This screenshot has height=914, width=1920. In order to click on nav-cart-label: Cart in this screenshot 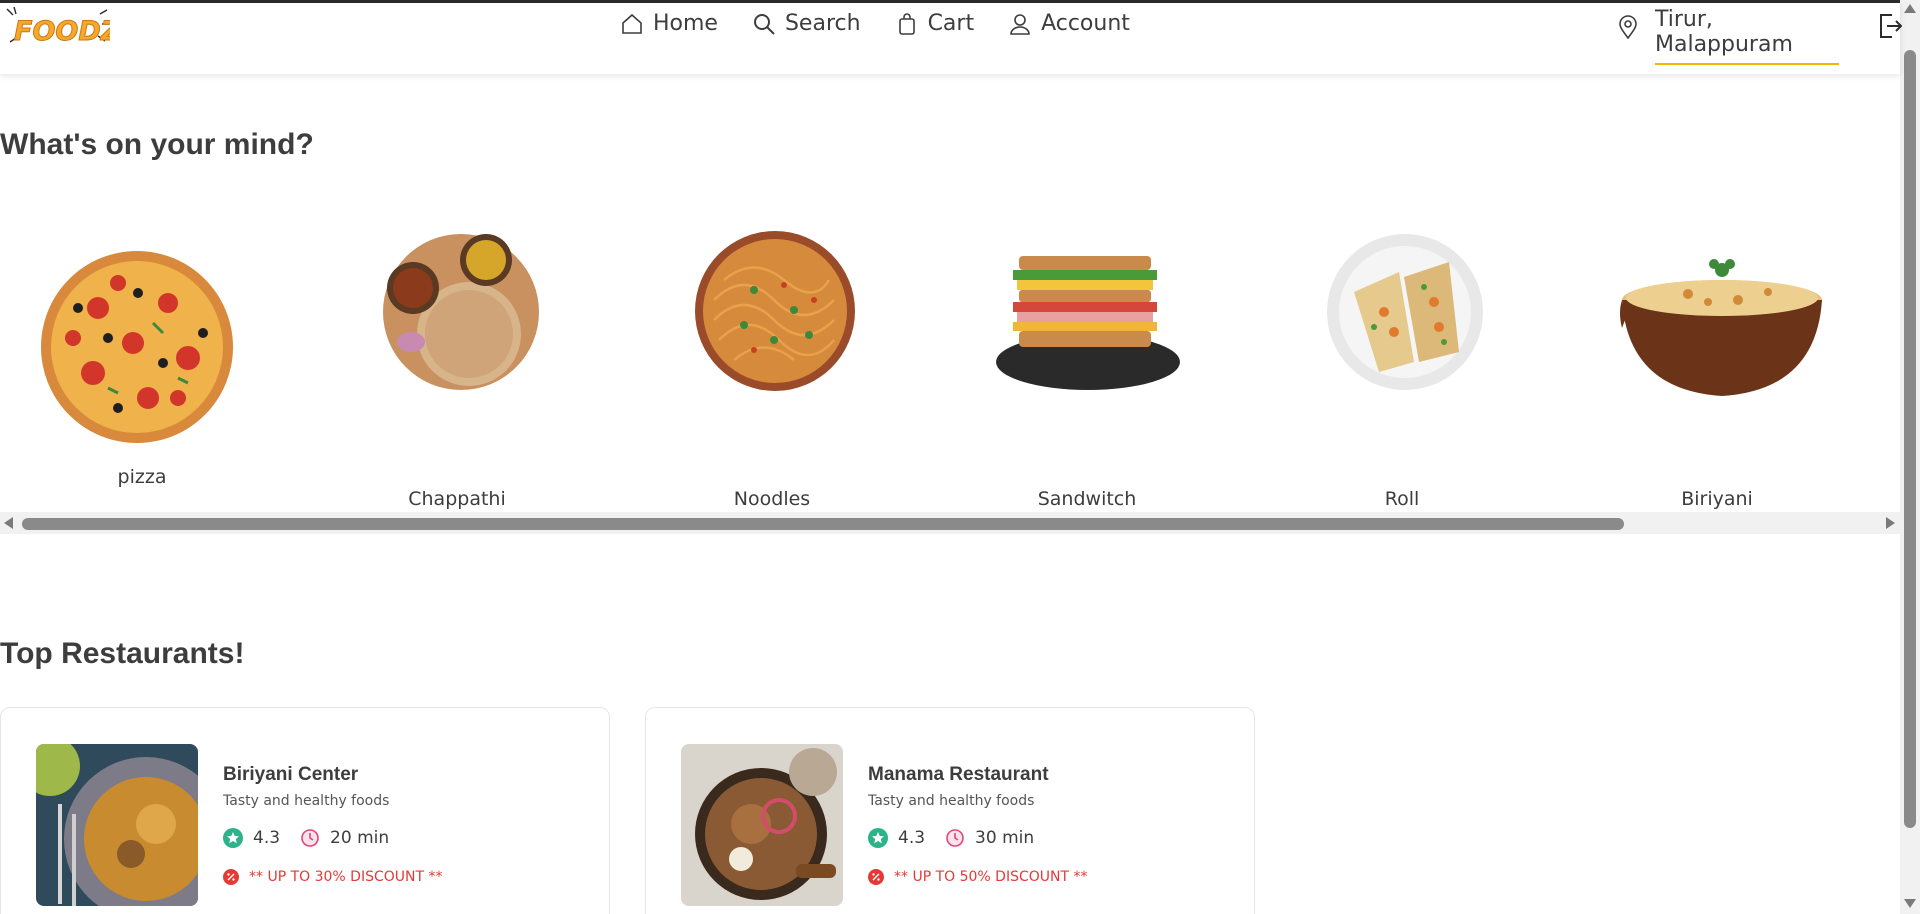, I will do `click(951, 23)`.